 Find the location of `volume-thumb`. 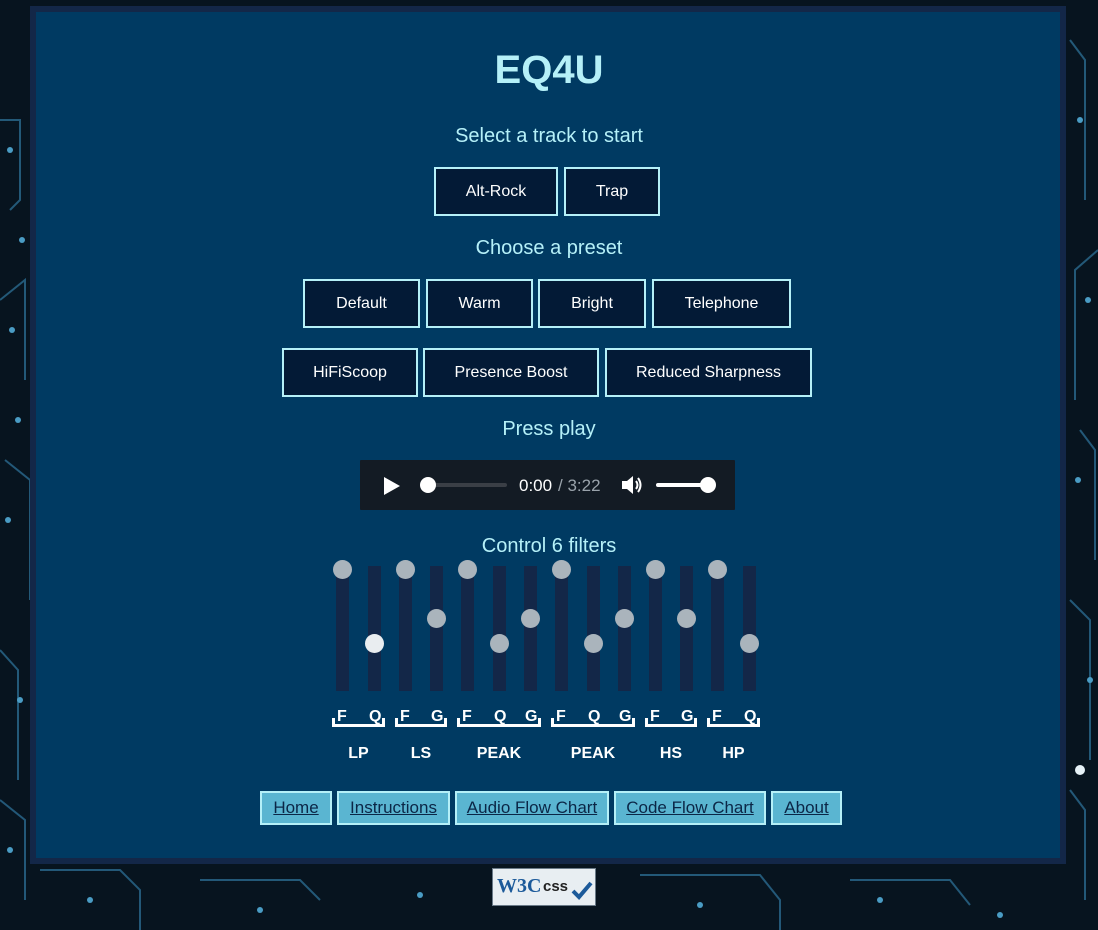

volume-thumb is located at coordinates (708, 485).